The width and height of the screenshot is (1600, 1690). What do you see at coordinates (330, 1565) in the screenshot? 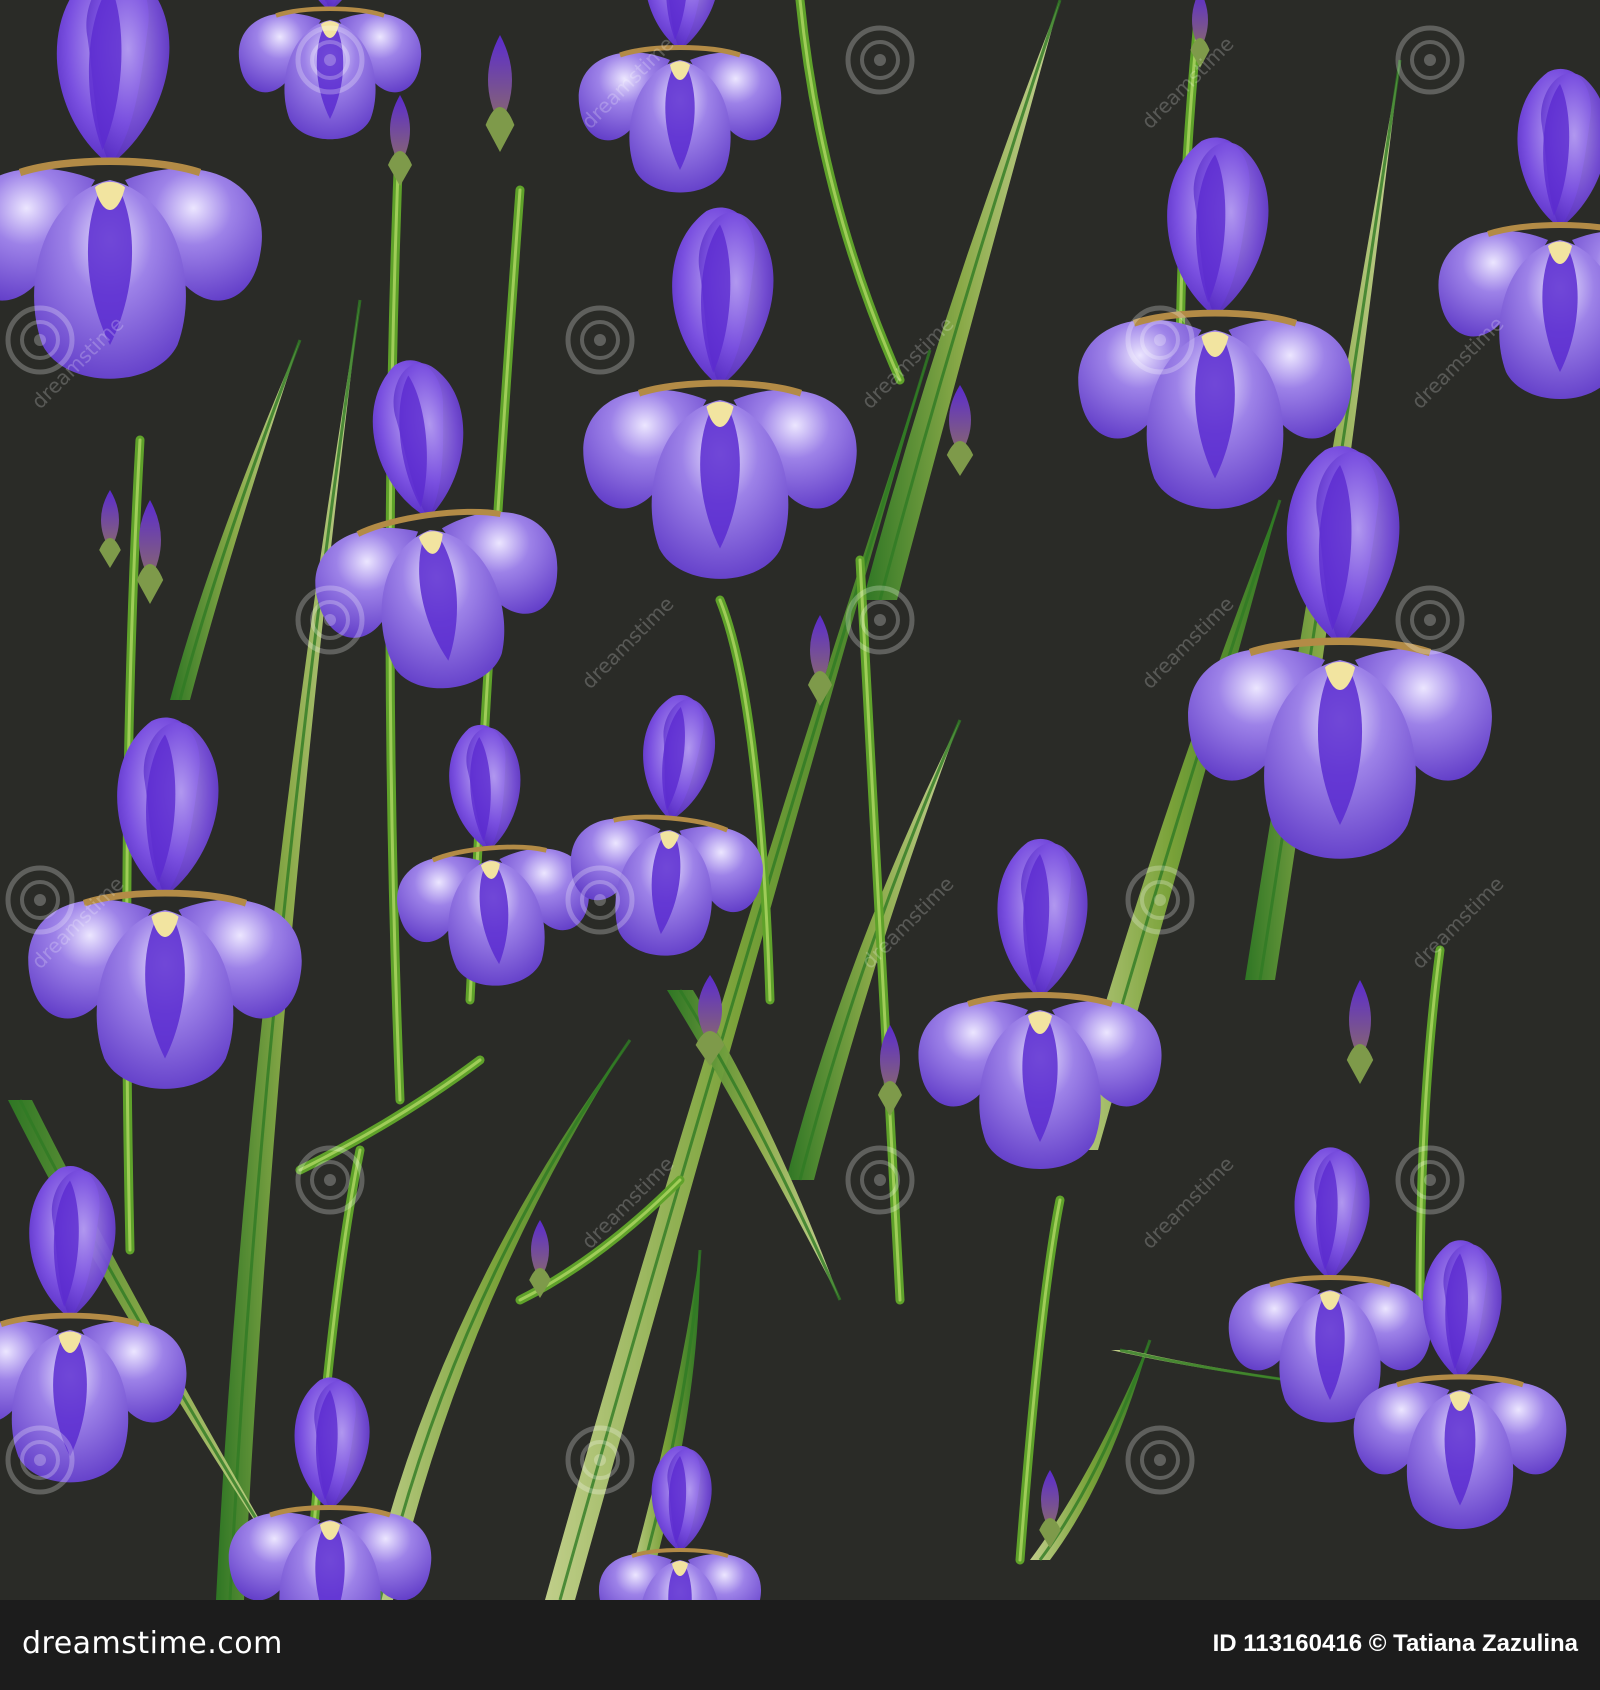
I see `fall-vein` at bounding box center [330, 1565].